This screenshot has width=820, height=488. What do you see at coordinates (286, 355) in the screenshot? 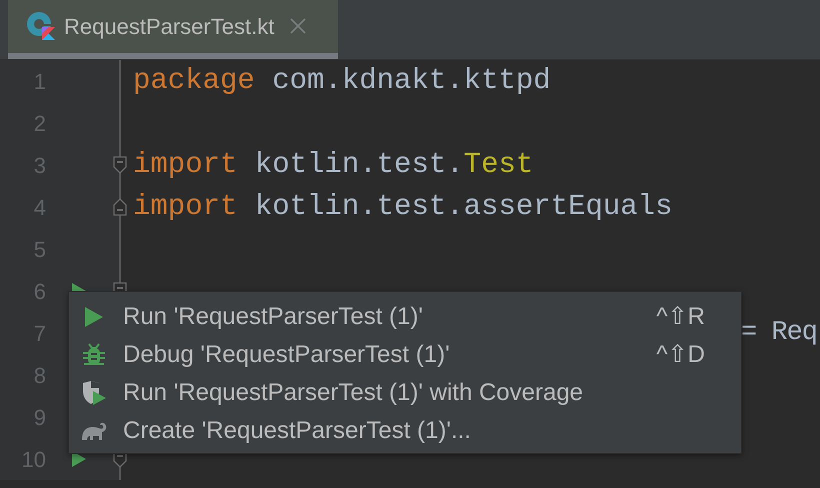
I see `menu-item-label: Debug 'RequestParserTest (1)'` at bounding box center [286, 355].